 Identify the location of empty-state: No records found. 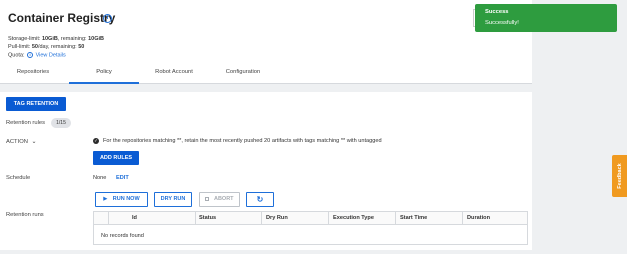
(122, 236).